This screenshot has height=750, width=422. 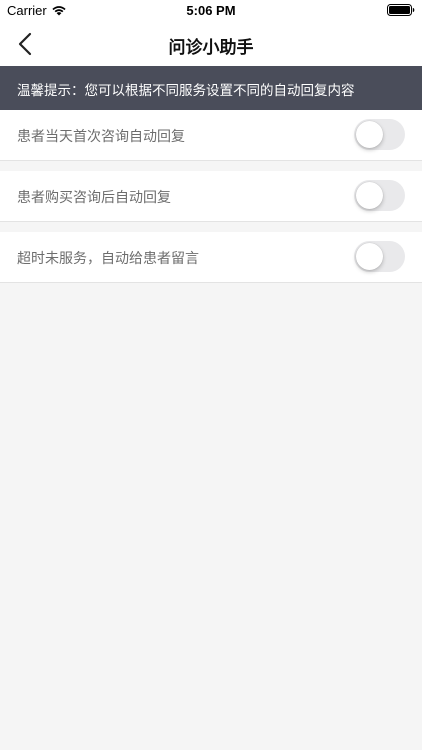 I want to click on page-title: 问诊小助手, so click(x=211, y=48).